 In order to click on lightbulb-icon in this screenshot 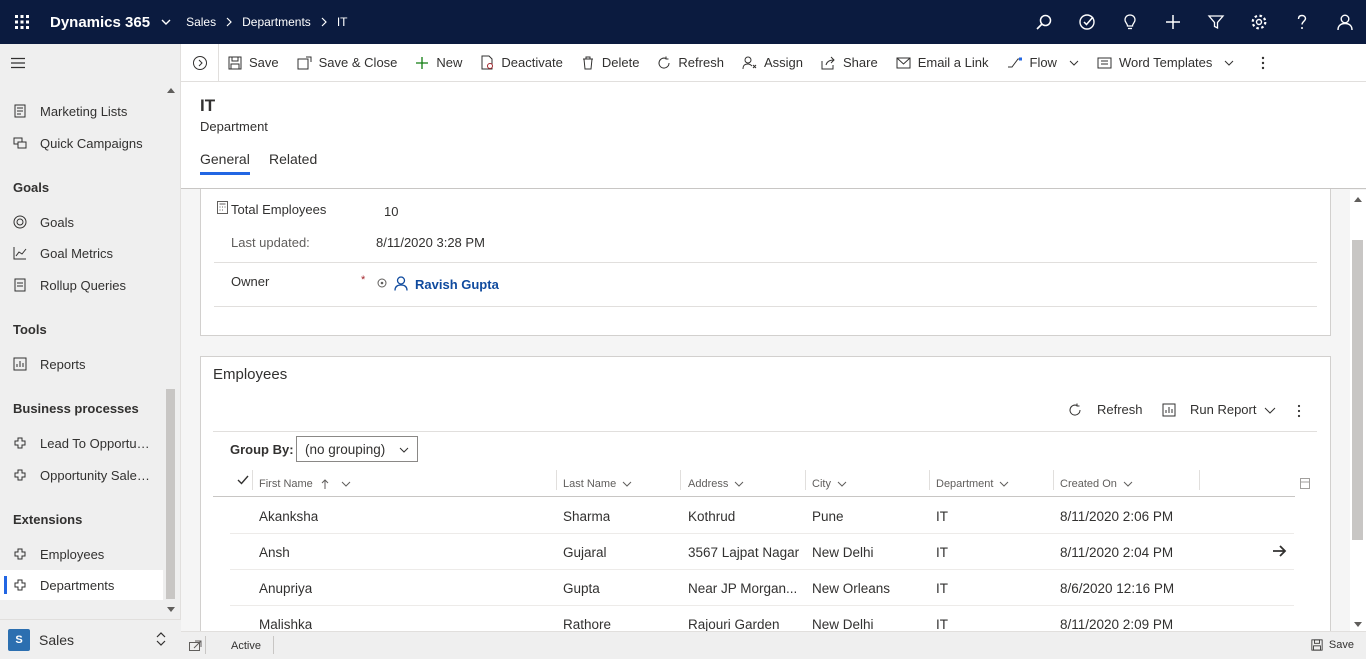, I will do `click(1129, 22)`.